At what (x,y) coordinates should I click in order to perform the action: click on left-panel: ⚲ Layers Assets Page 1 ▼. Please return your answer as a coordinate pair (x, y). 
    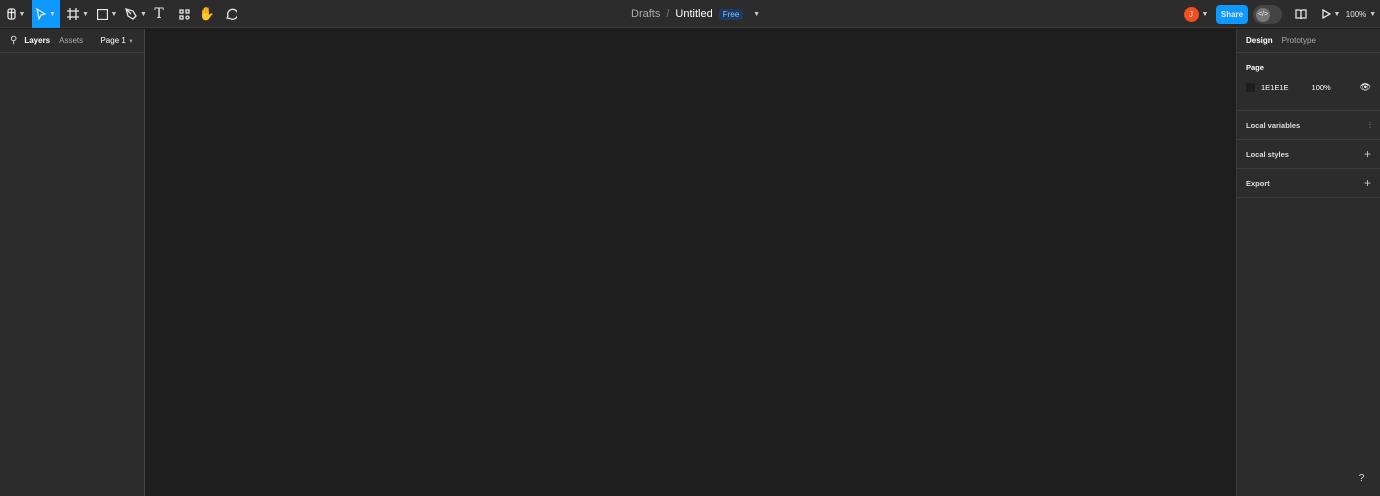
    Looking at the image, I should click on (72, 262).